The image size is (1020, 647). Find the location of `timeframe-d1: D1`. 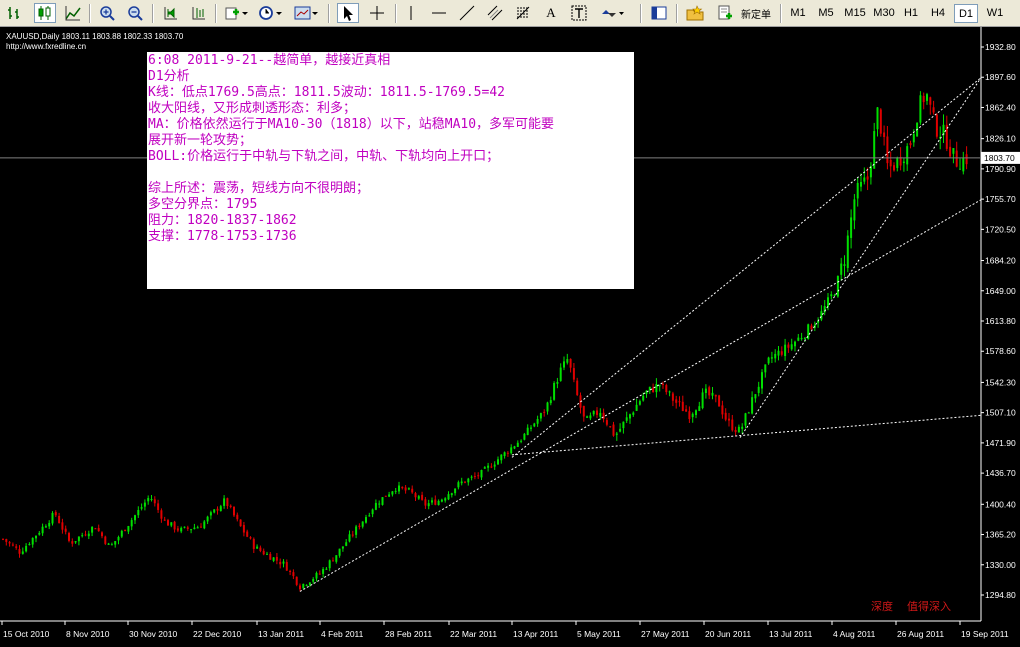

timeframe-d1: D1 is located at coordinates (966, 13).